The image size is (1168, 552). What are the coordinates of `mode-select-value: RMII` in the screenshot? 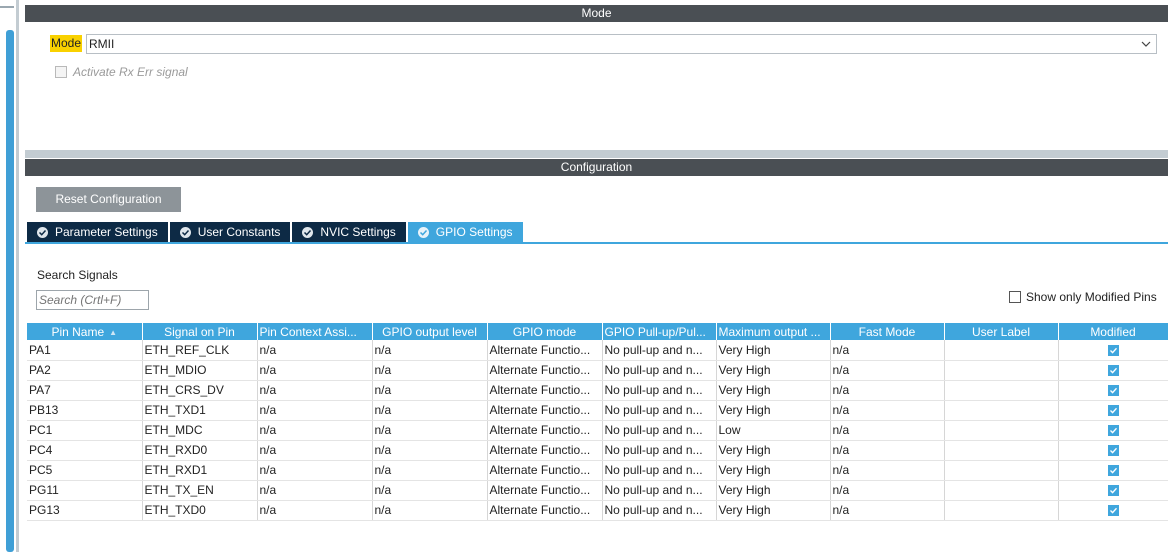 It's located at (102, 44).